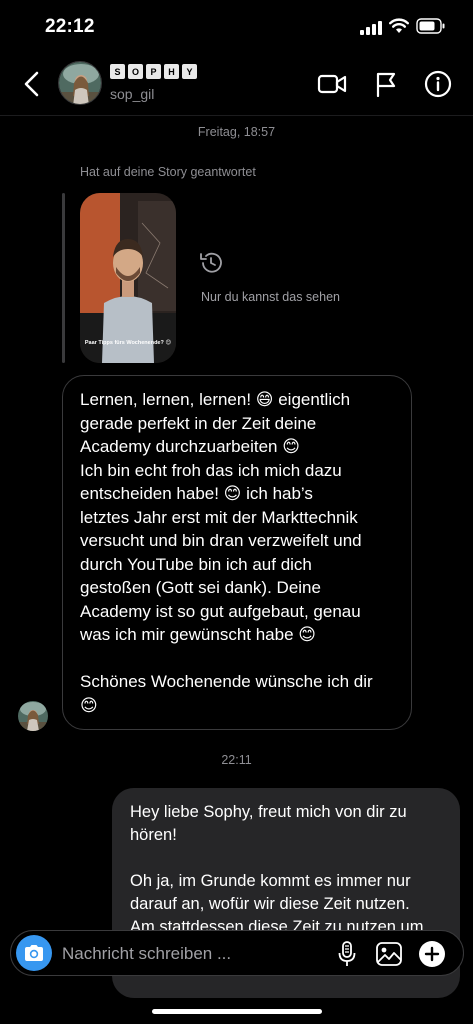 This screenshot has height=1024, width=473. Describe the element at coordinates (270, 297) in the screenshot. I see `visibility-note: Nur du kannst das sehen` at that location.